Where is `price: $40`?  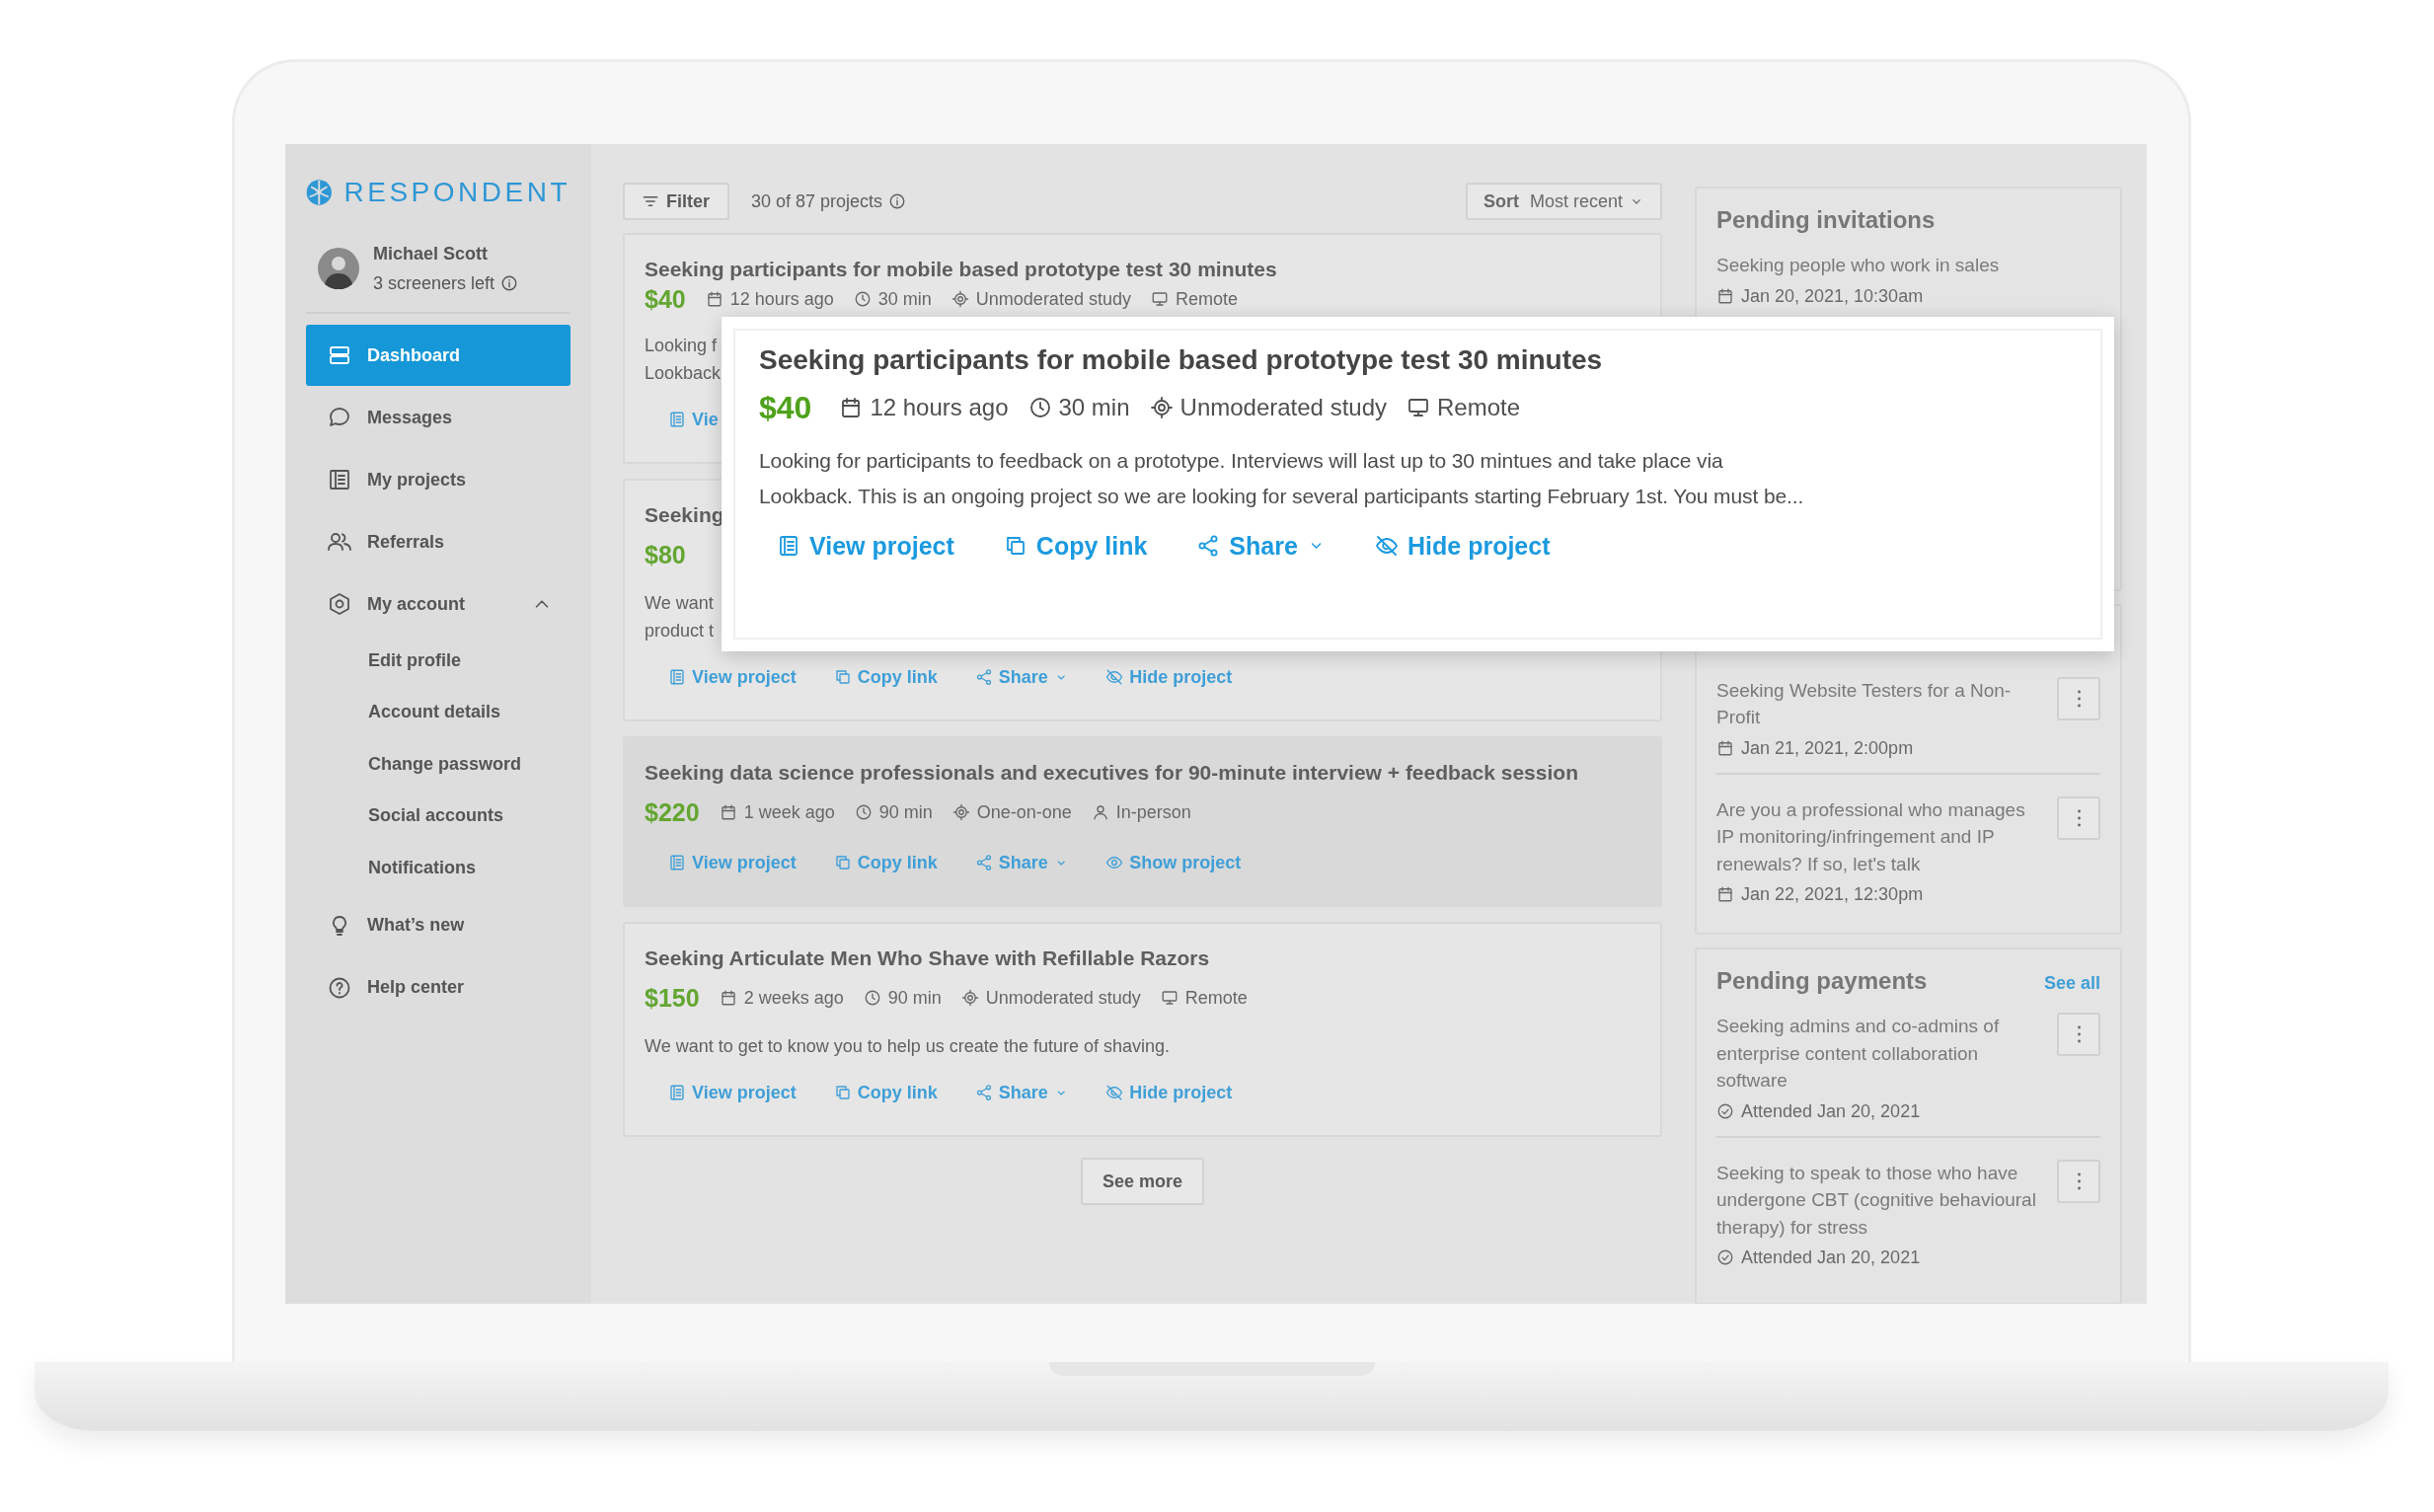 price: $40 is located at coordinates (665, 299).